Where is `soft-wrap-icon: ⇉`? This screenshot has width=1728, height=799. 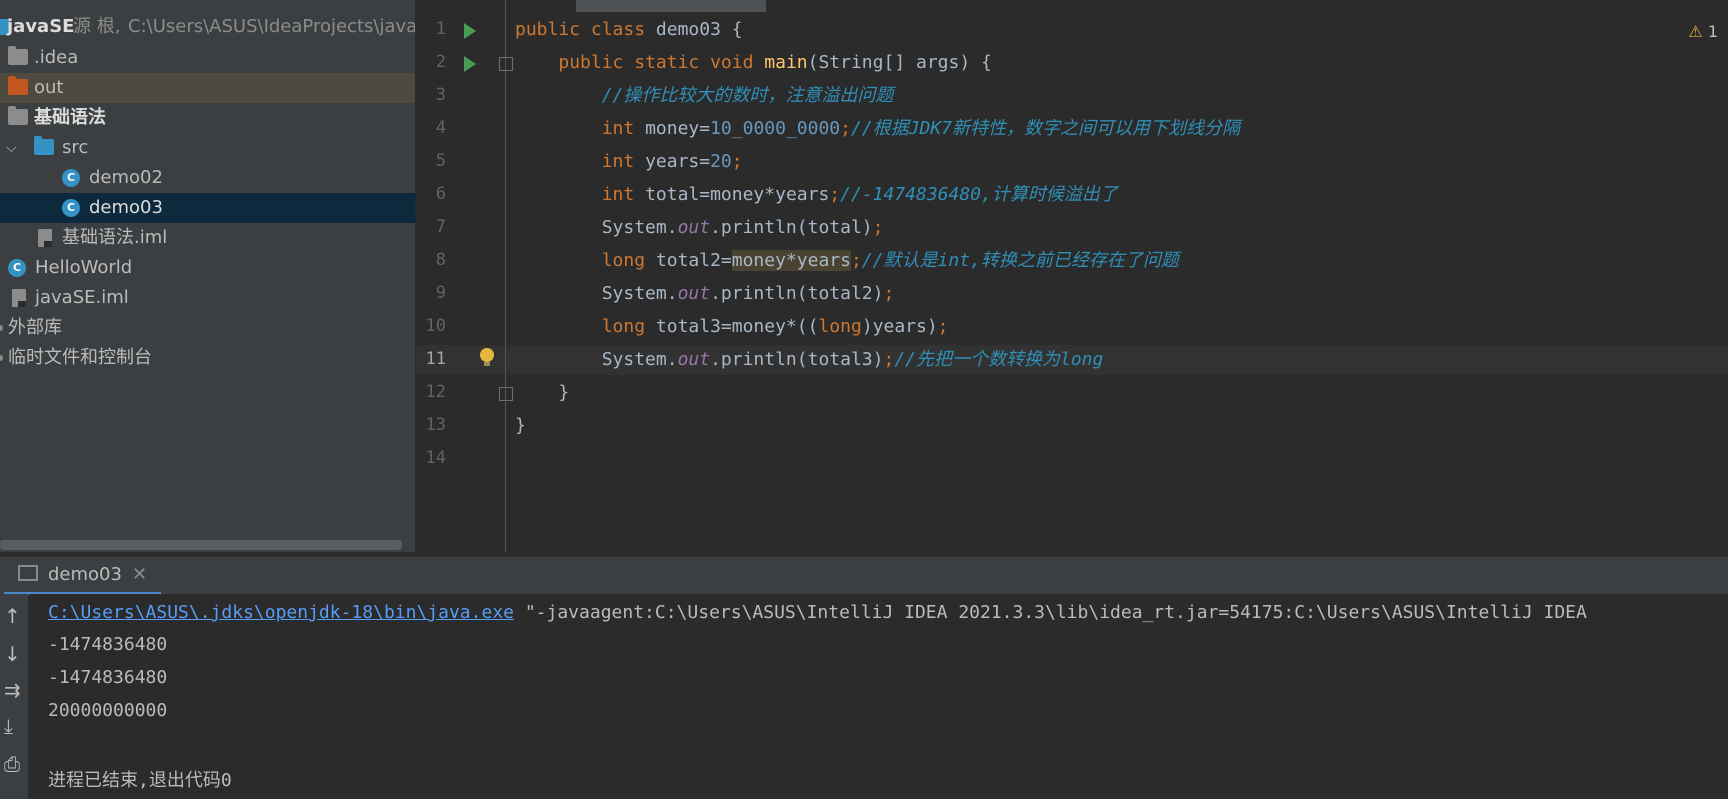 soft-wrap-icon: ⇉ is located at coordinates (12, 690).